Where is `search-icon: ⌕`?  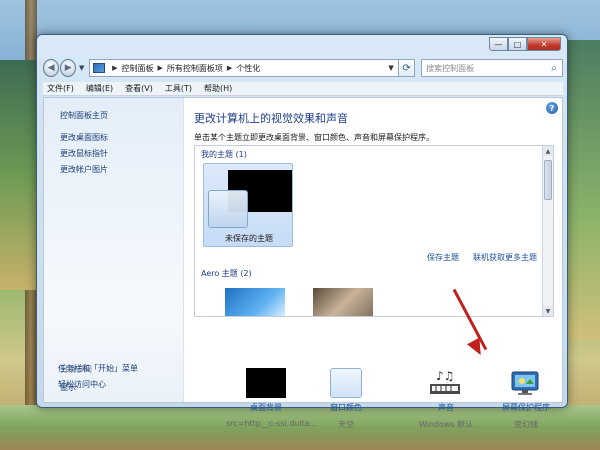
search-icon: ⌕ is located at coordinates (554, 68).